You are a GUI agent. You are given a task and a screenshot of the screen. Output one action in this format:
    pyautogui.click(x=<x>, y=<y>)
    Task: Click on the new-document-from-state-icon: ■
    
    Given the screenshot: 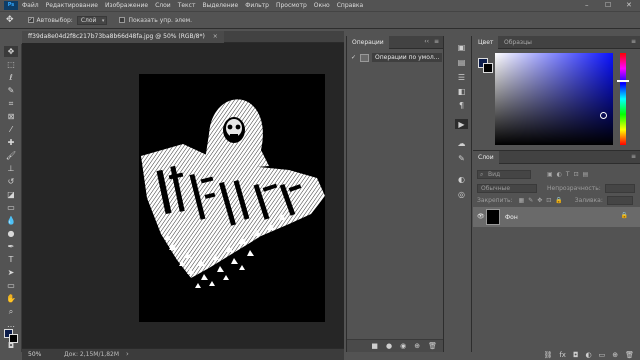 What is the action you would take?
    pyautogui.click(x=374, y=346)
    